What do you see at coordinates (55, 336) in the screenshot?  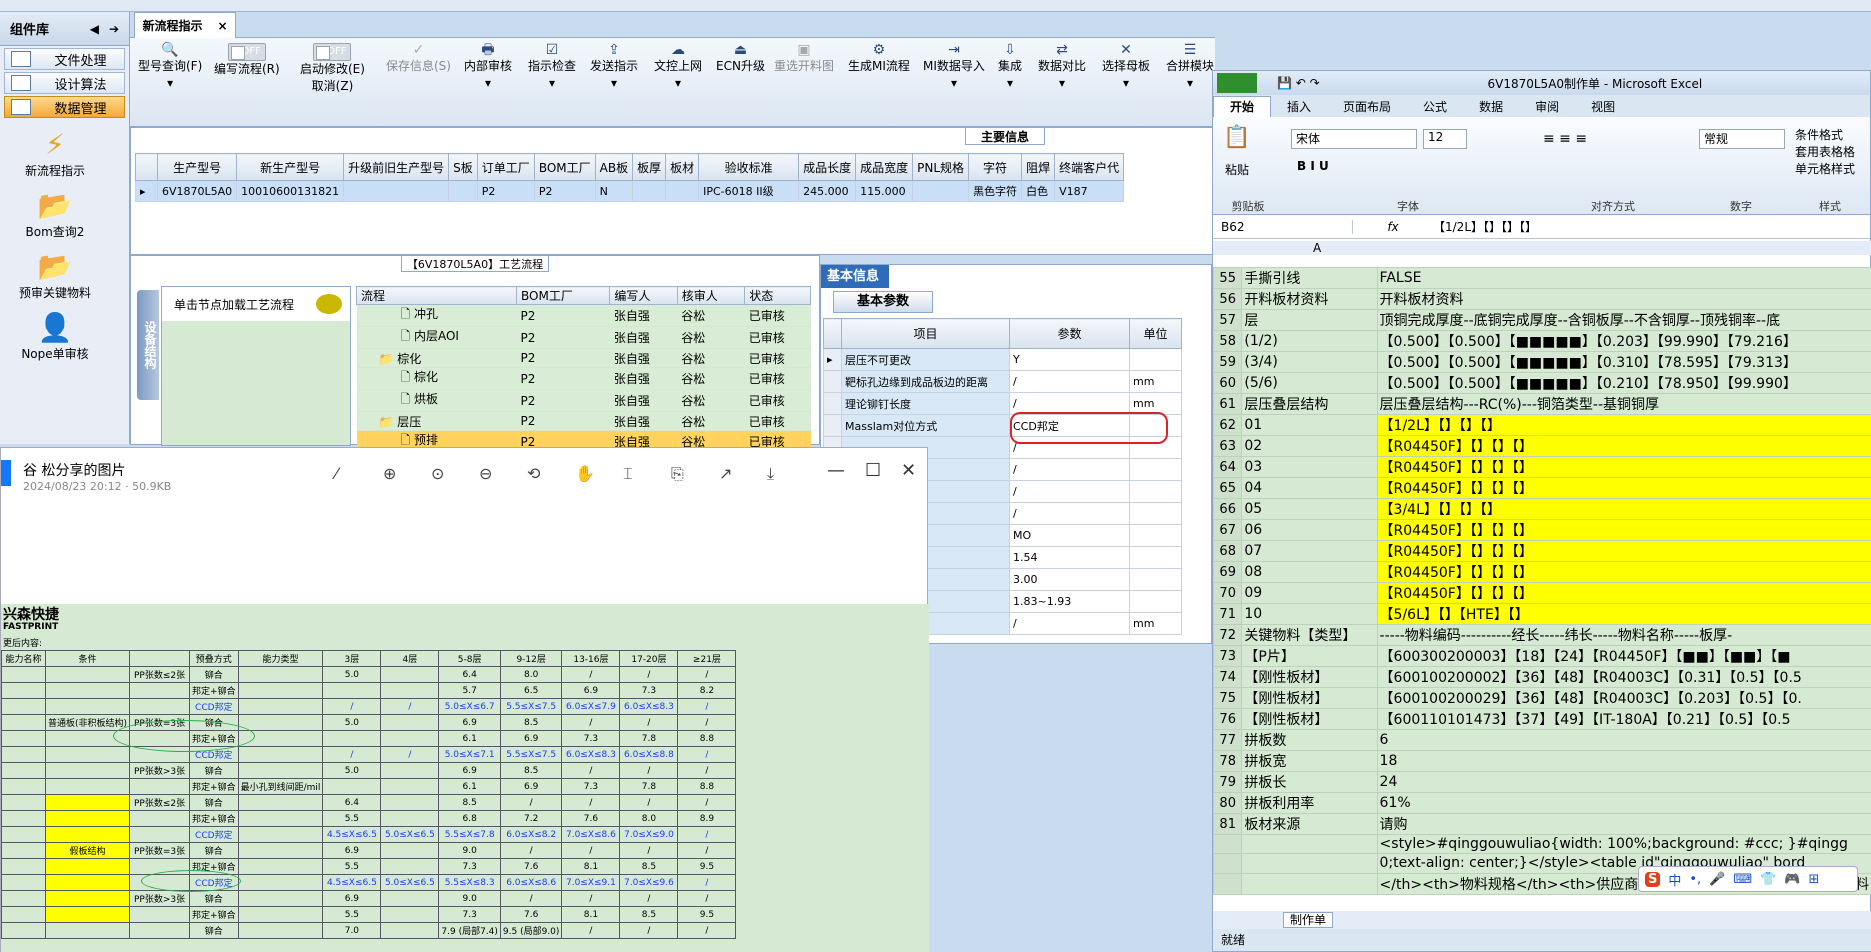 I see `tool-nope-review: 👤 Nope单审核` at bounding box center [55, 336].